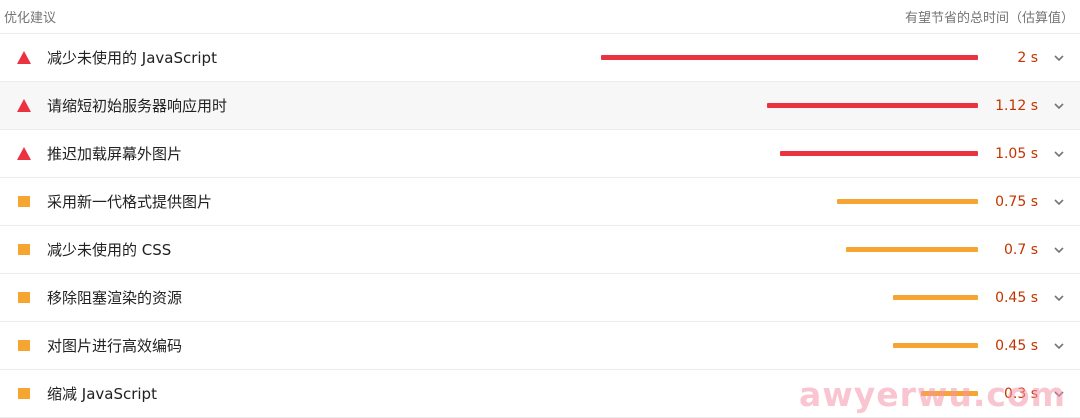  Describe the element at coordinates (540, 250) in the screenshot. I see `audit-row: 减少未使用的 CSS 0.7 s` at that location.